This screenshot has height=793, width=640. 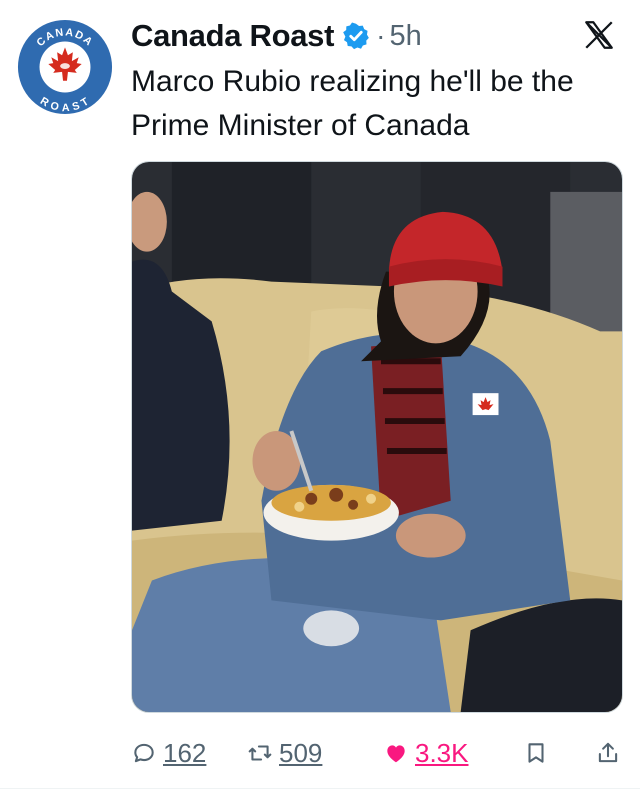 What do you see at coordinates (260, 753) in the screenshot?
I see `repost-icon` at bounding box center [260, 753].